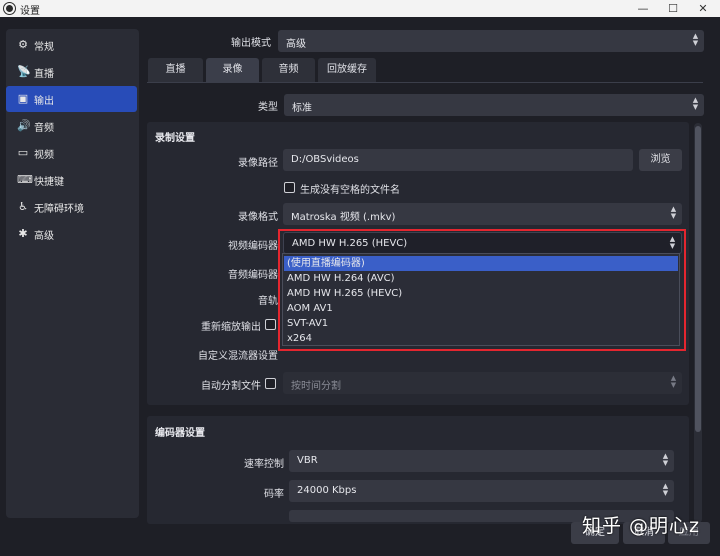 The height and width of the screenshot is (556, 720). What do you see at coordinates (268, 301) in the screenshot?
I see `audio-track-label: 音轨` at bounding box center [268, 301].